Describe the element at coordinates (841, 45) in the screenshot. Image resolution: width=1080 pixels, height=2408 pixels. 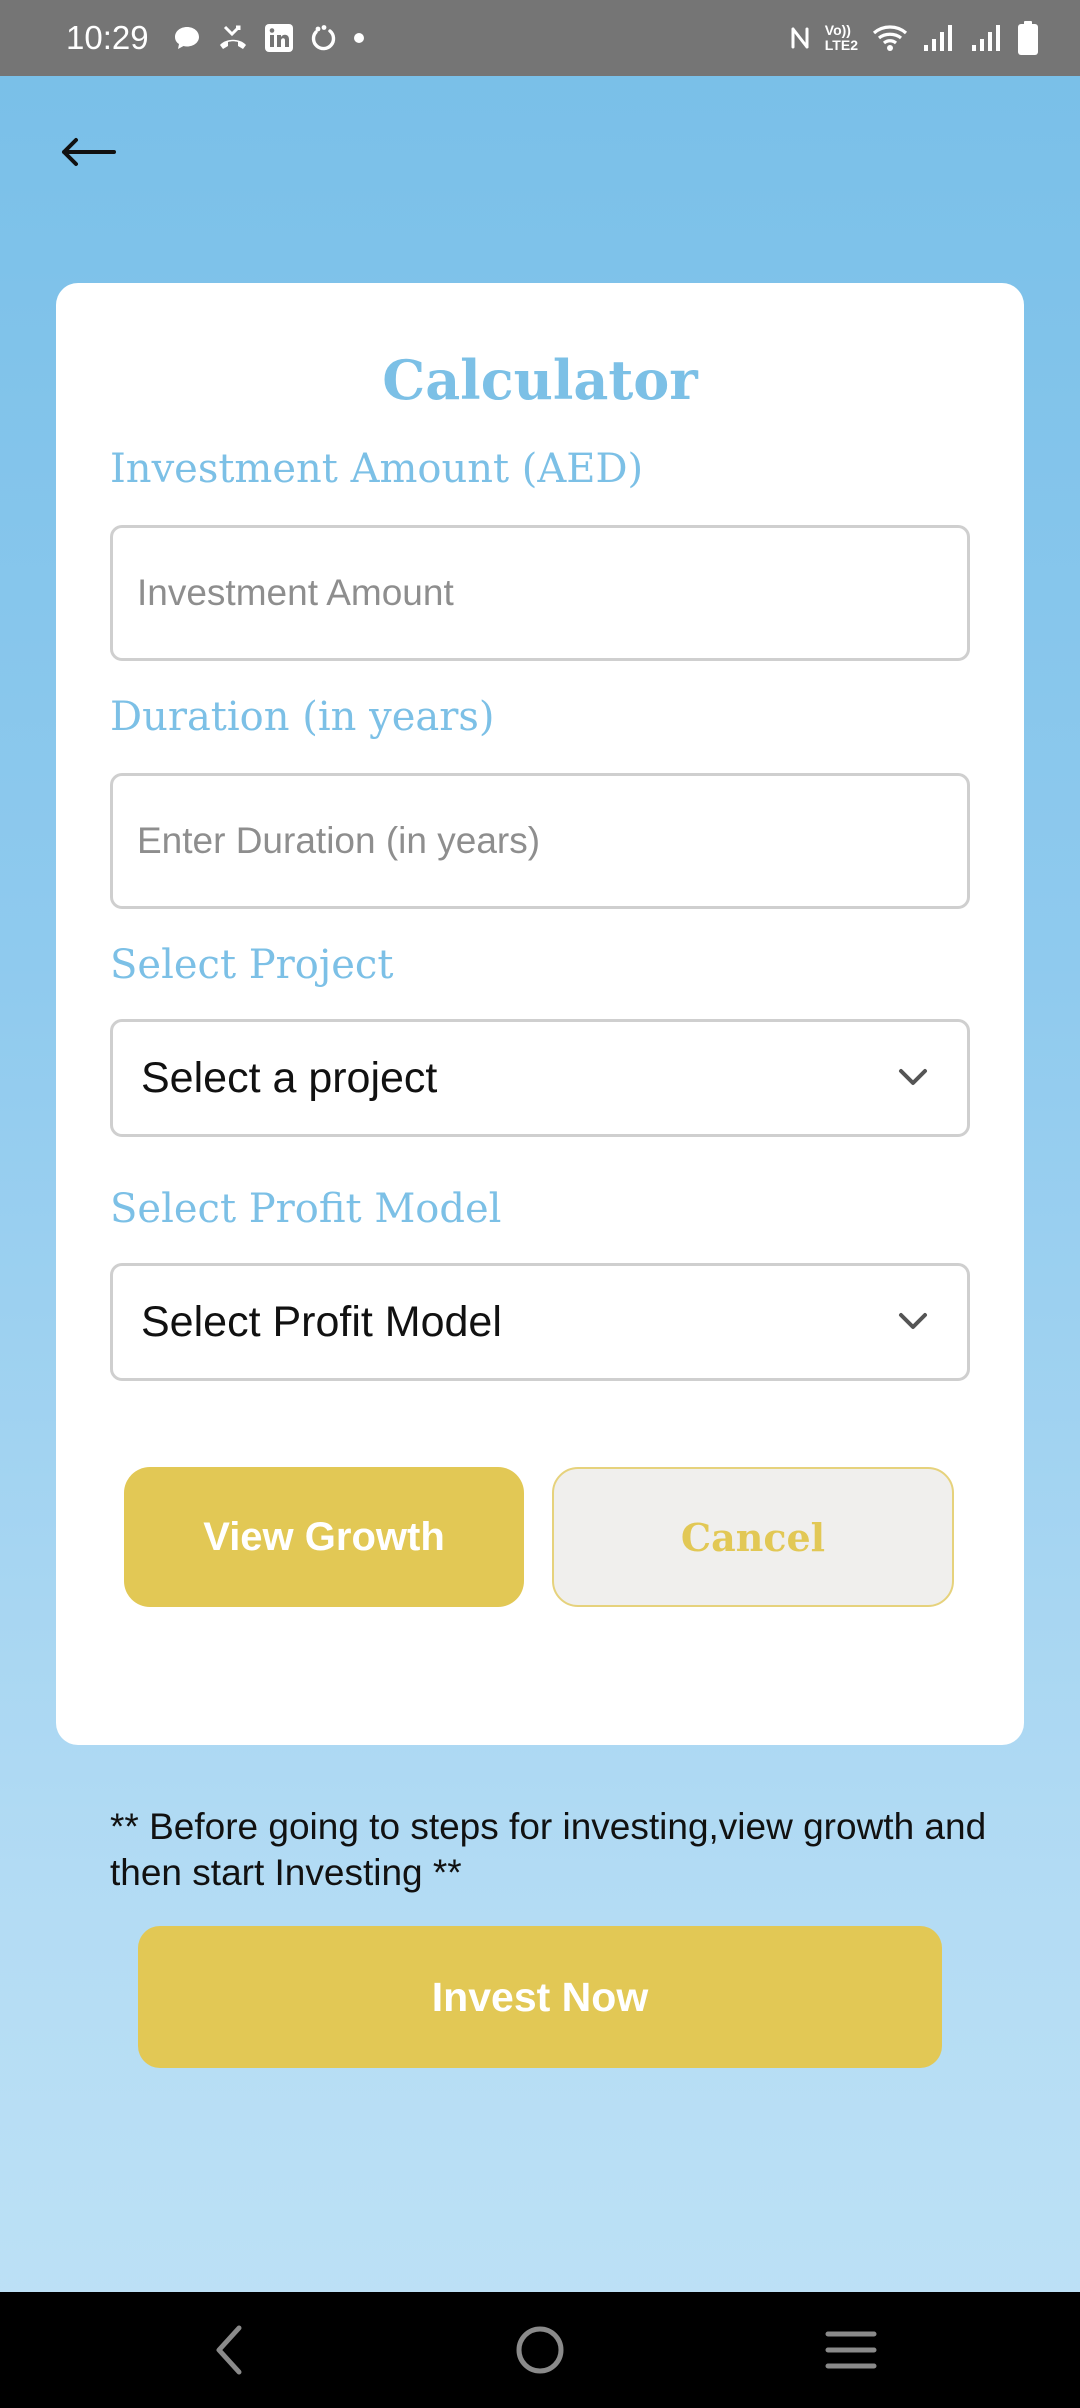
I see `volte-line2: LTE2` at that location.